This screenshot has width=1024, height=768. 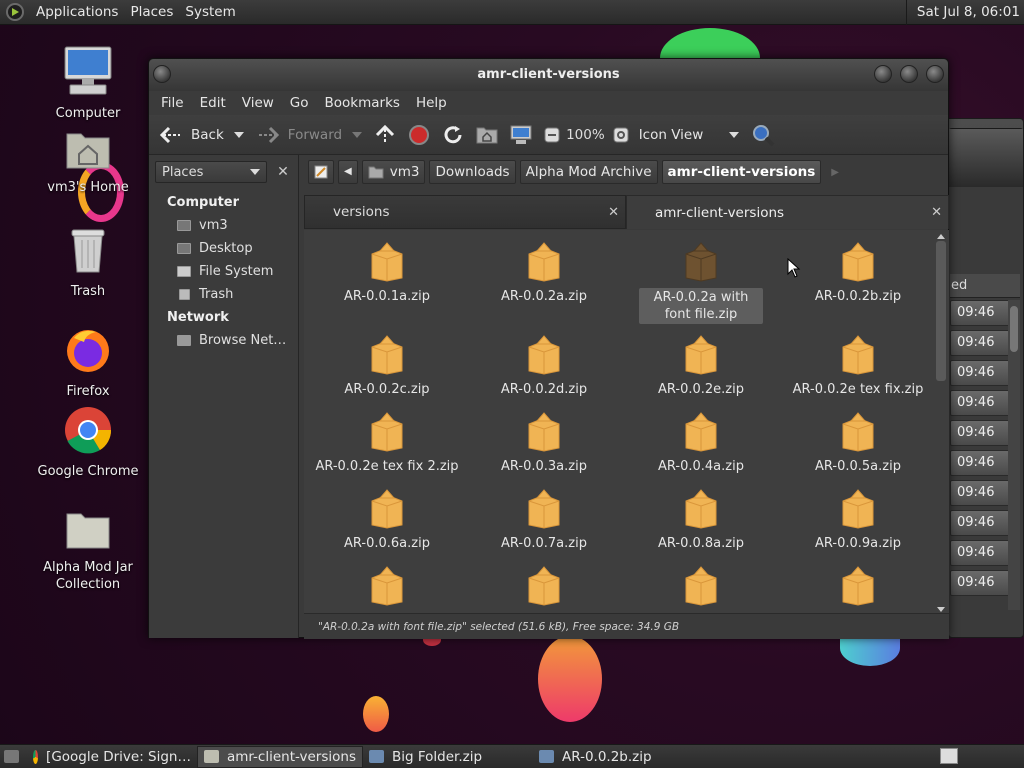 What do you see at coordinates (701, 283) in the screenshot?
I see `file-item: AR-0.0.2a with font file.zip` at bounding box center [701, 283].